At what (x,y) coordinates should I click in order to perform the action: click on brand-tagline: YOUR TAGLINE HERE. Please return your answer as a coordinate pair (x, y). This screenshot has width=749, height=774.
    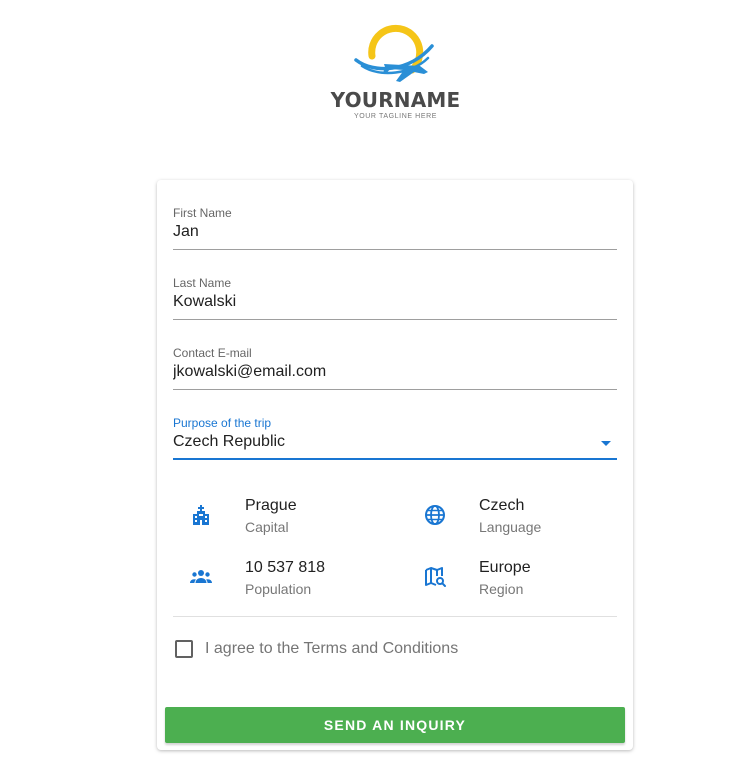
    Looking at the image, I should click on (395, 116).